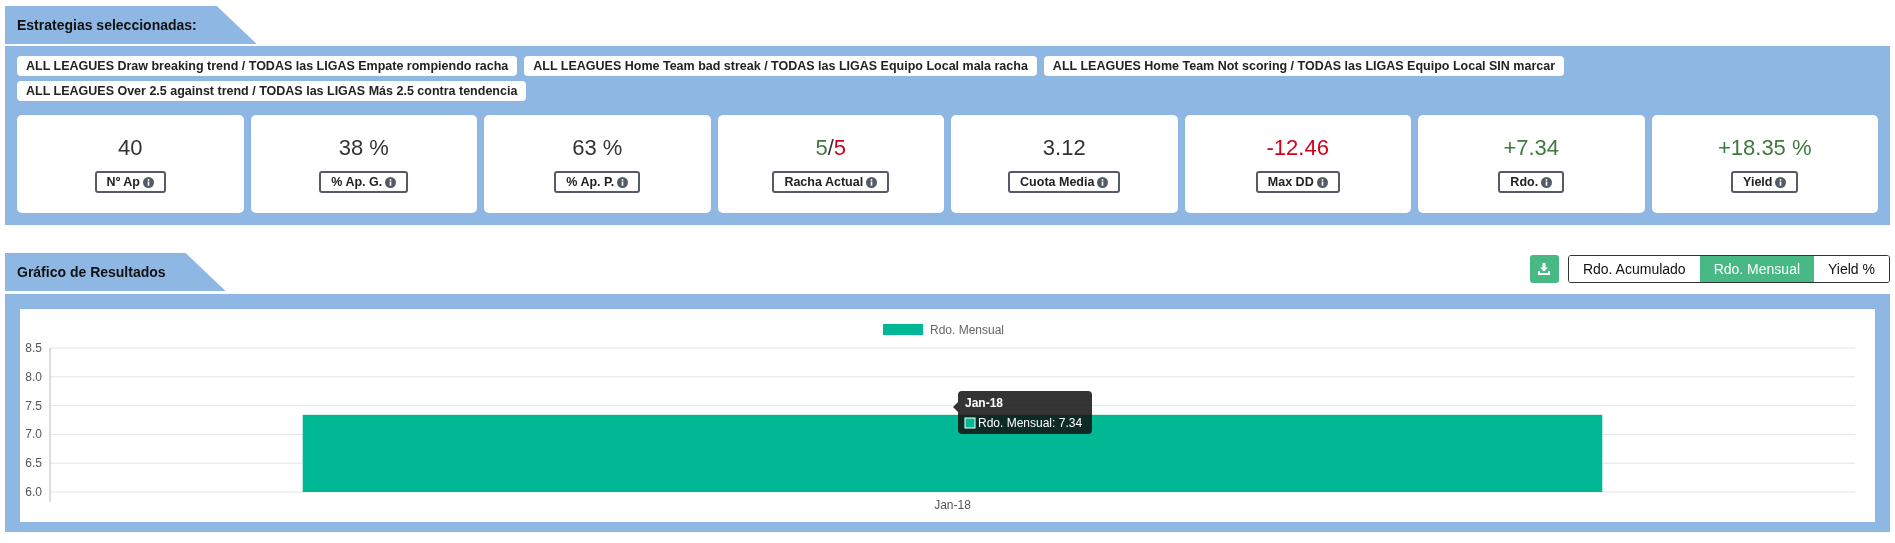  Describe the element at coordinates (33, 376) in the screenshot. I see `axis-tick-label: 8.0` at that location.